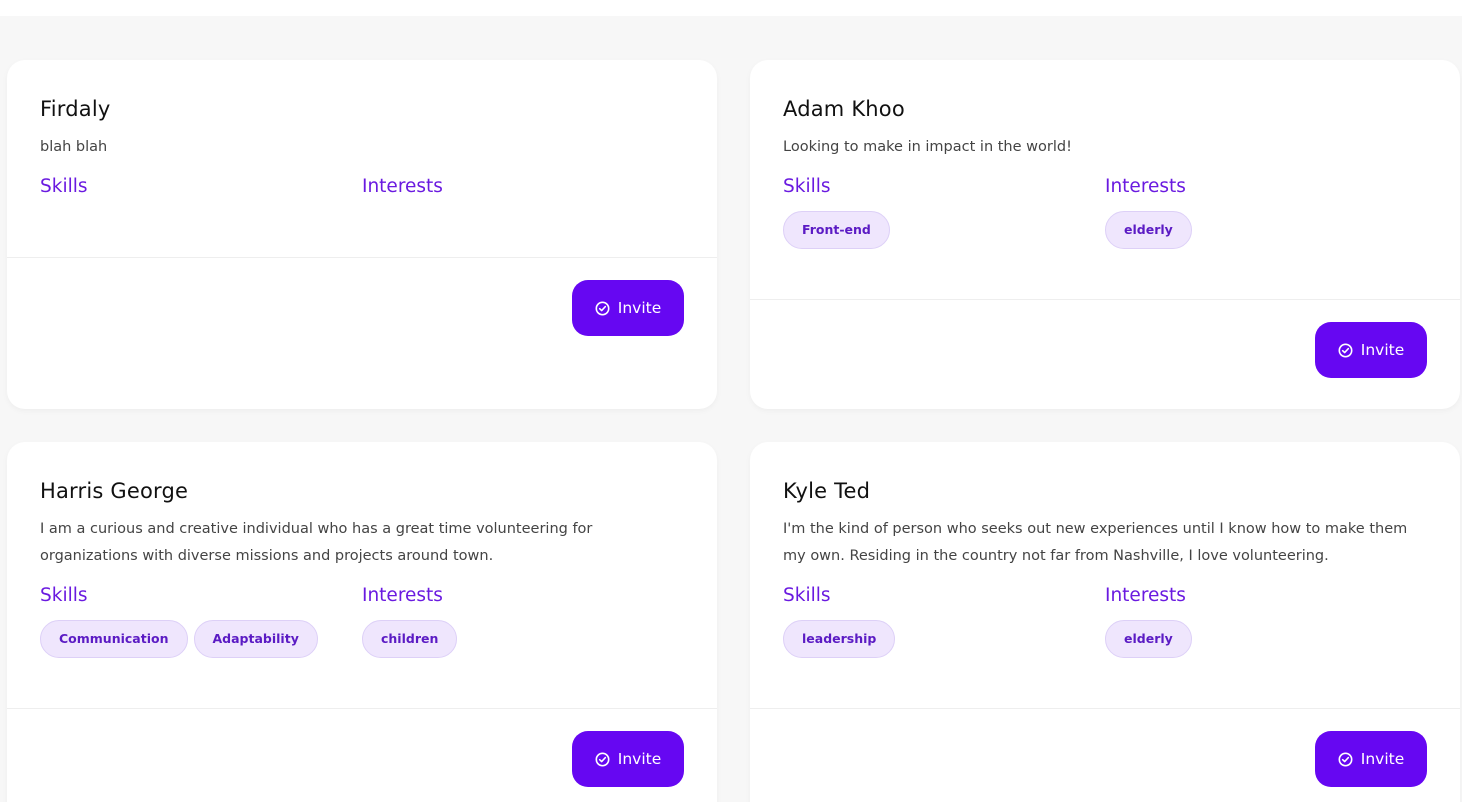  What do you see at coordinates (523, 187) in the screenshot?
I see `interests-section: Interests` at bounding box center [523, 187].